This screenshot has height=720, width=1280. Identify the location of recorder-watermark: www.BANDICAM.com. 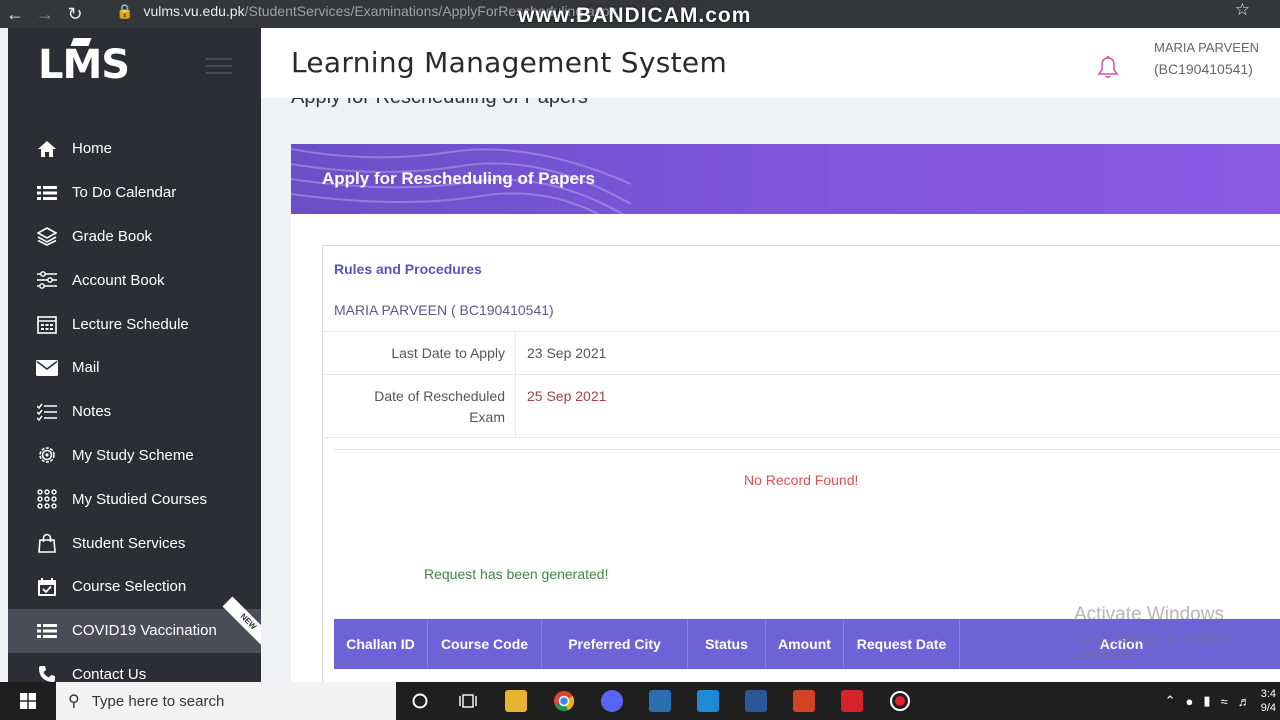
(635, 15).